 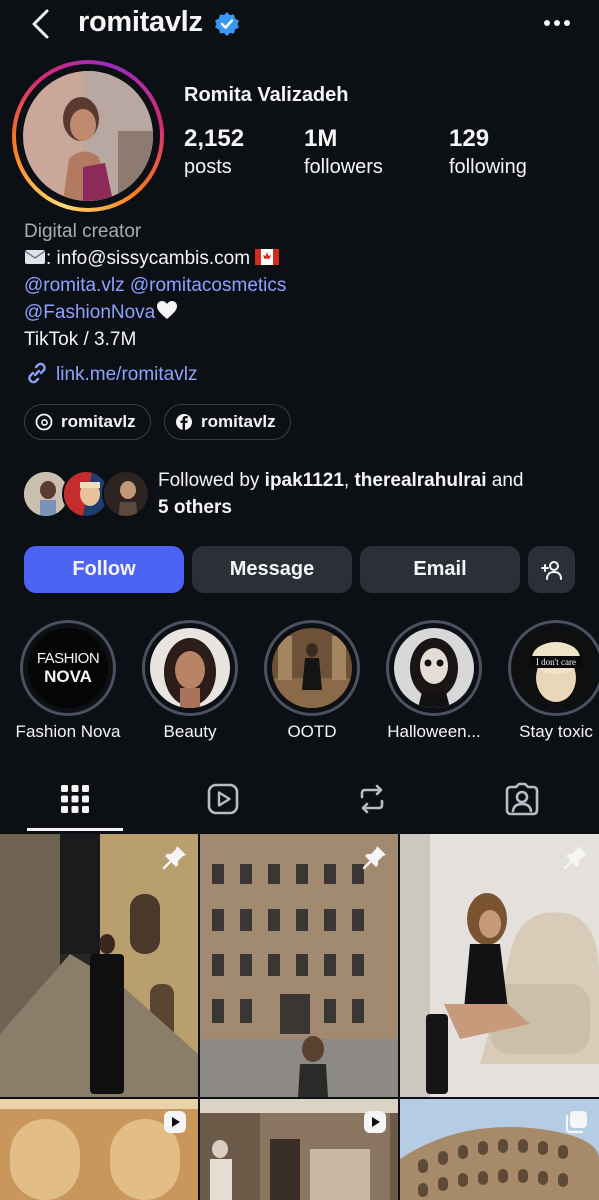 I want to click on posts-label: posts, so click(x=208, y=167).